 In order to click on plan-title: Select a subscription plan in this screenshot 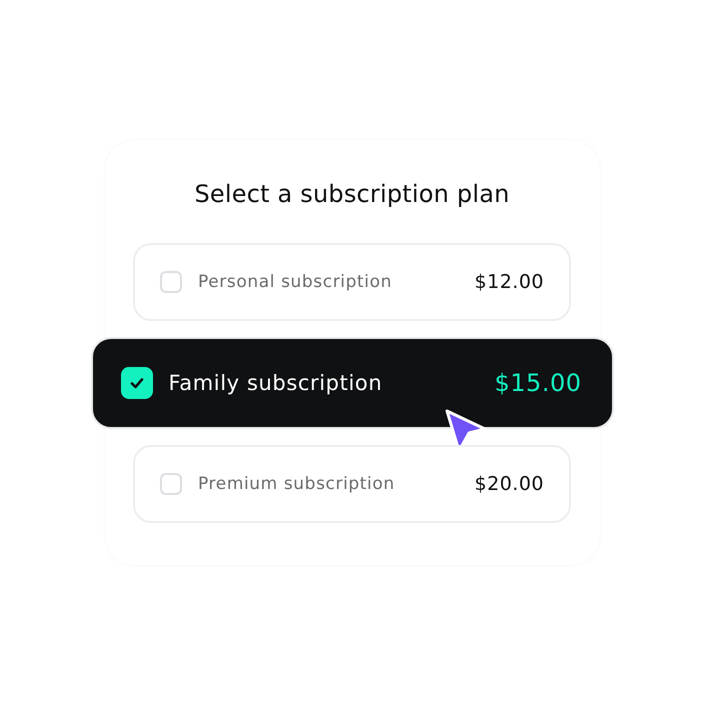, I will do `click(352, 194)`.